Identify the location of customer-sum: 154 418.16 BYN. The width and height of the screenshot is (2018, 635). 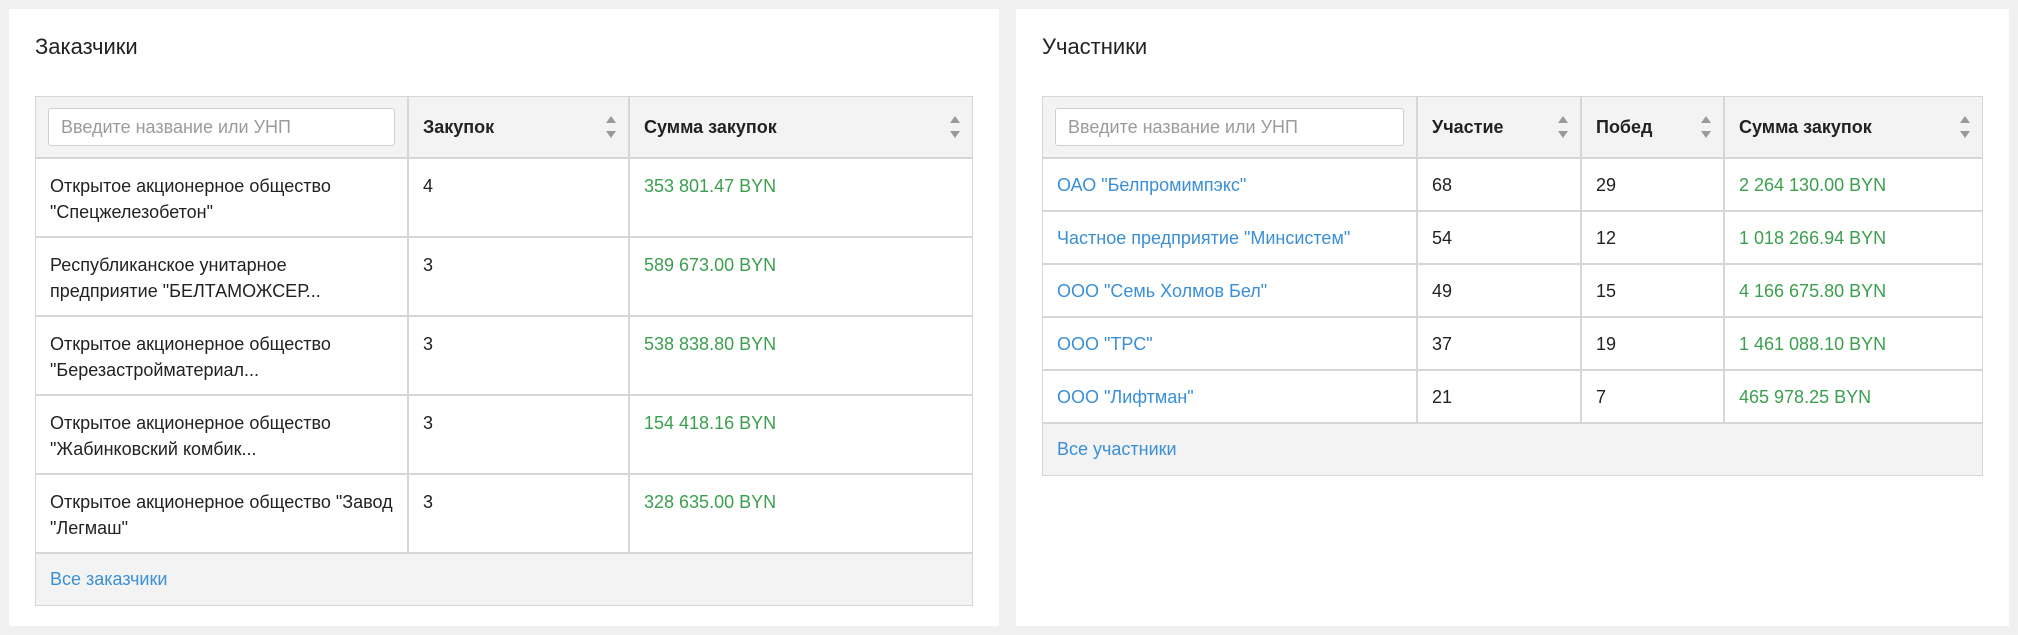
(800, 435).